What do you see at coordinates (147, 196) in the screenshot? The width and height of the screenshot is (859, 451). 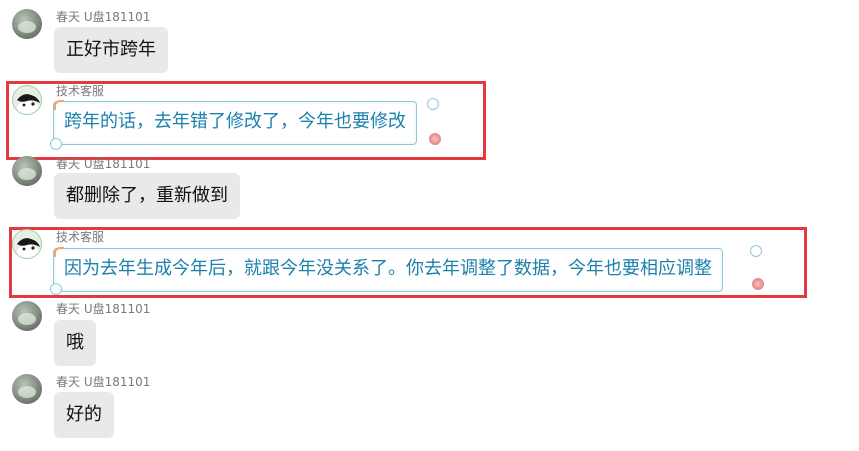 I see `message-bubble: 都删除了，重新做到` at bounding box center [147, 196].